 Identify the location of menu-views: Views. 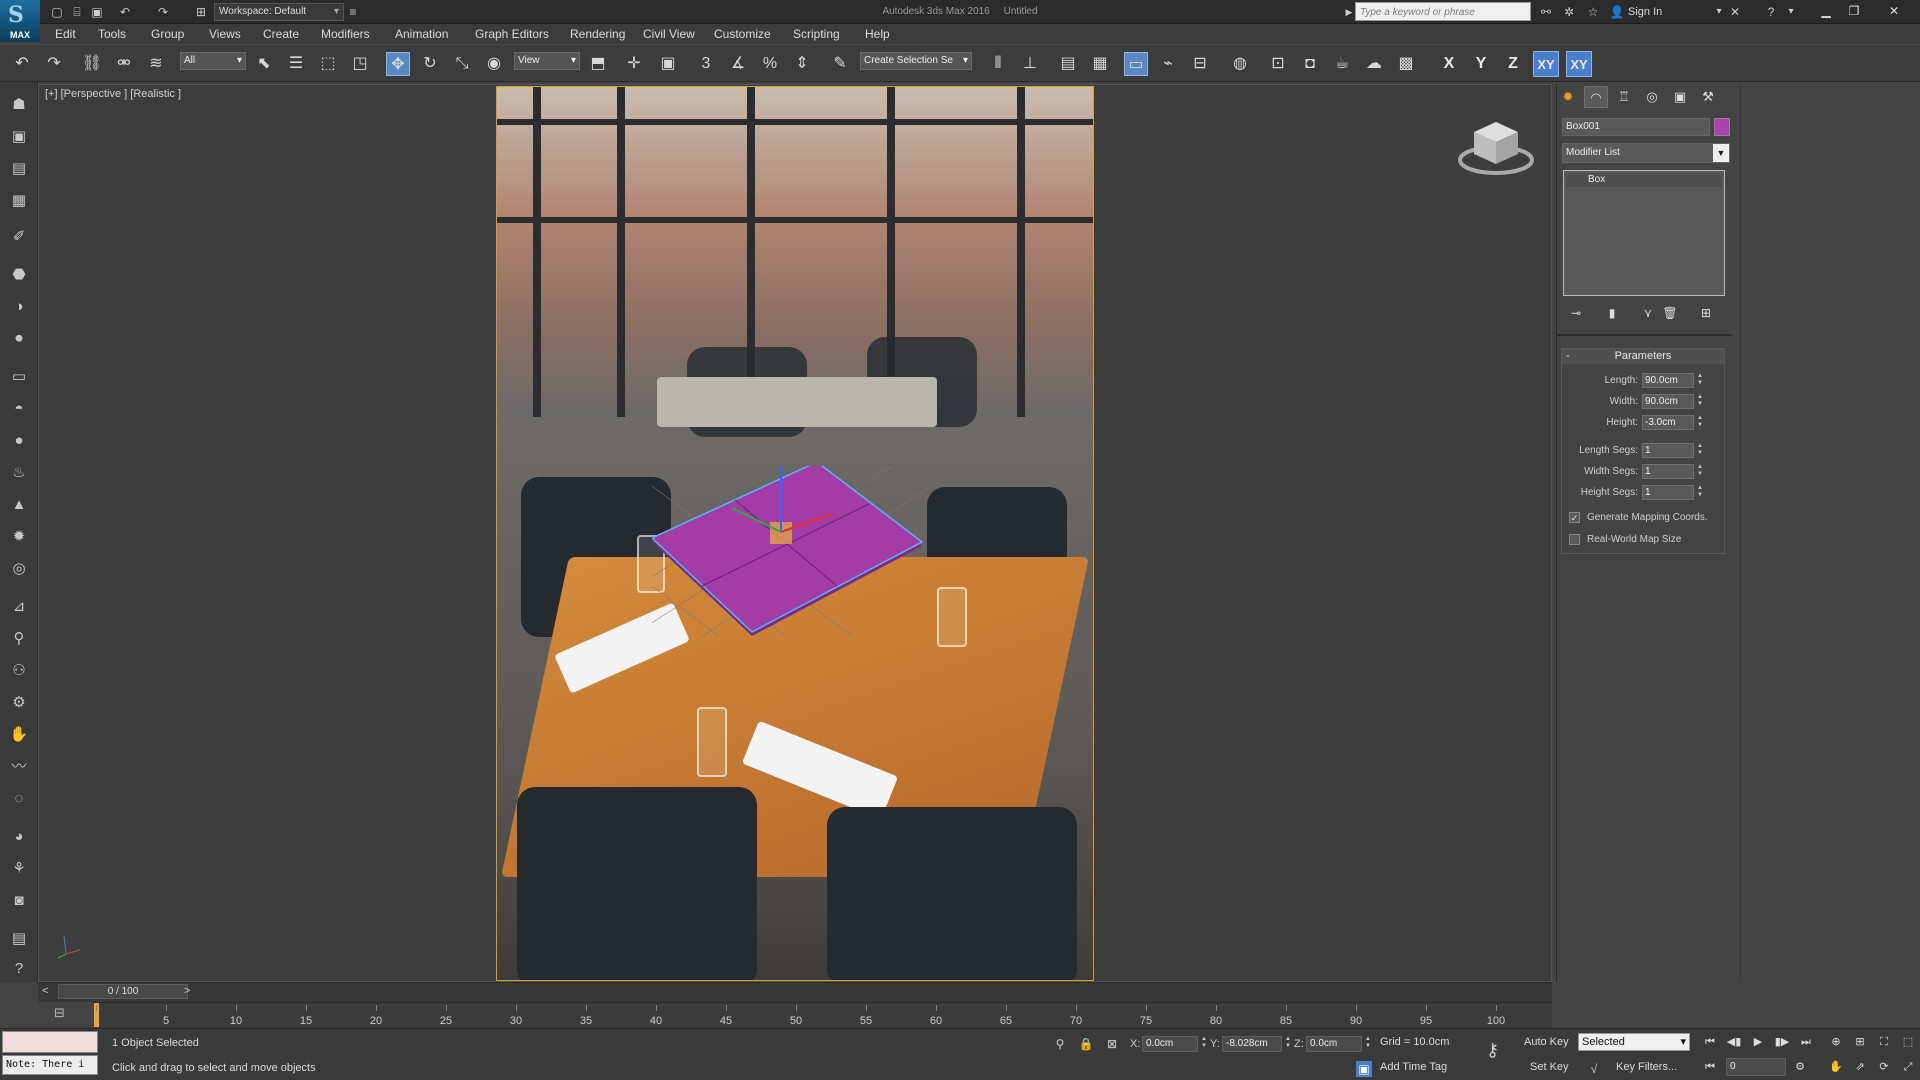
(225, 34).